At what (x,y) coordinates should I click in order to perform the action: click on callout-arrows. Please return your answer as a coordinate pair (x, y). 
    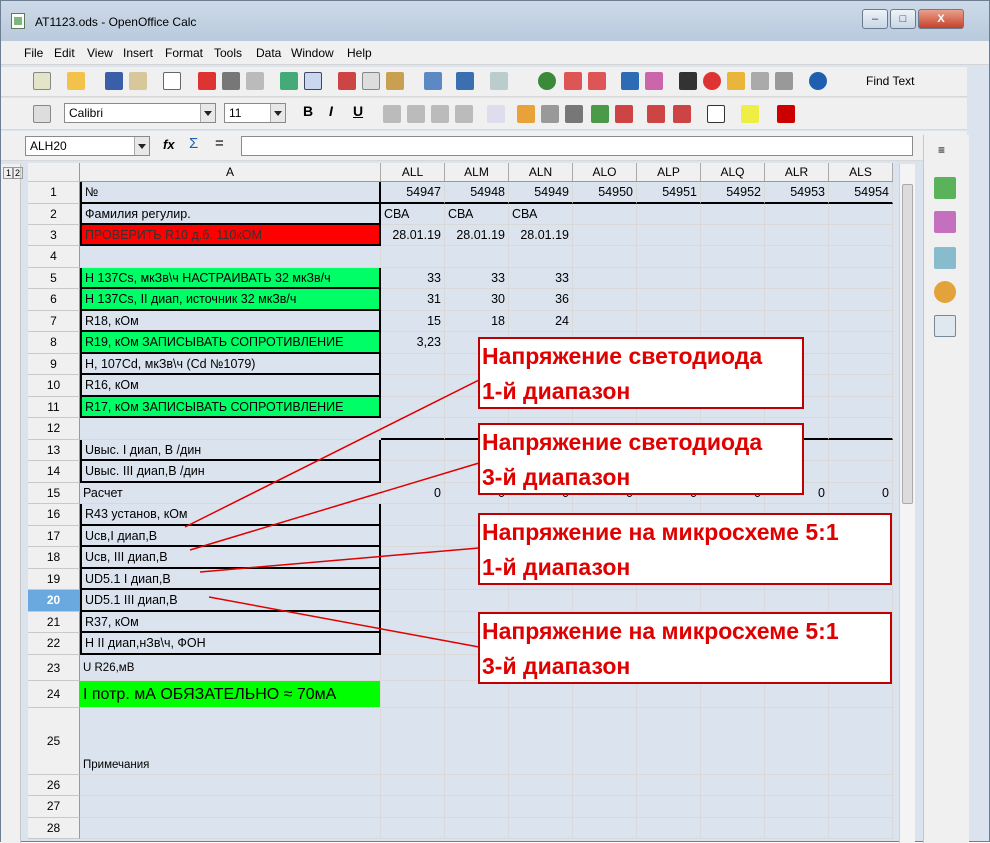
    Looking at the image, I should click on (332, 513).